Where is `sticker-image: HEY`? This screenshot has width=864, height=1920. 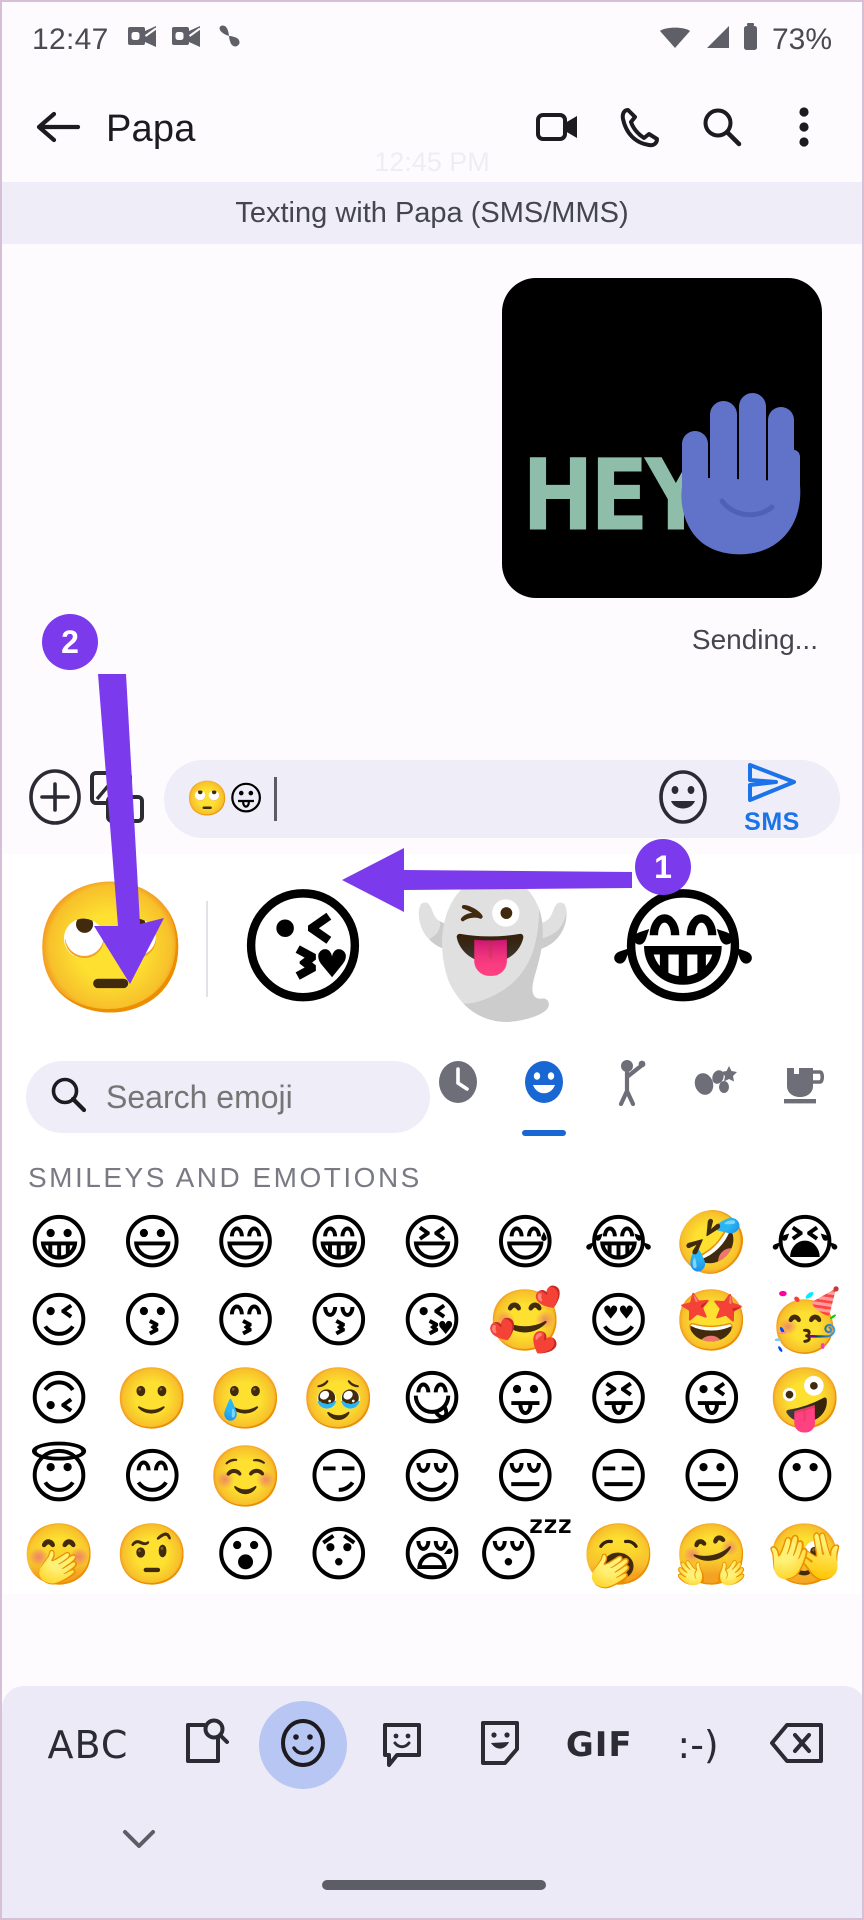
sticker-image: HEY is located at coordinates (662, 438).